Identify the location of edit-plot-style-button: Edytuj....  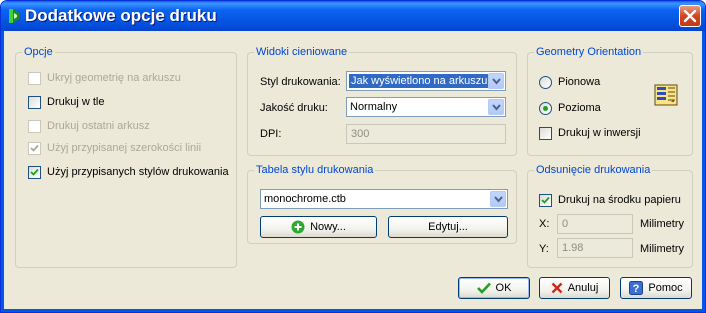
(448, 227).